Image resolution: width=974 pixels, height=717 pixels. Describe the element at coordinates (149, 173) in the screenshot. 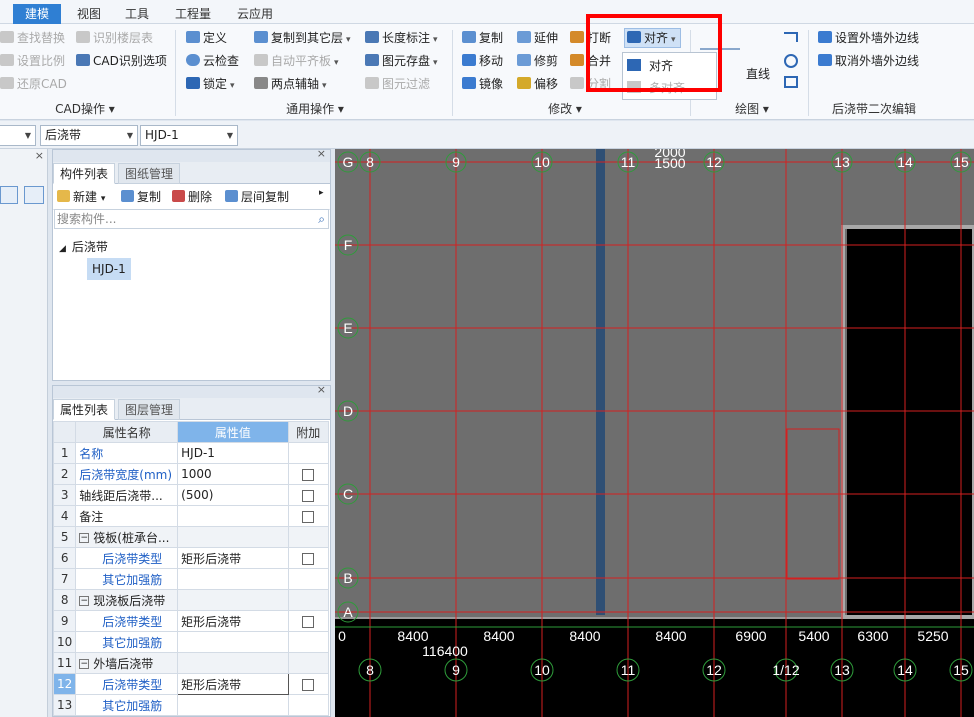

I see `tab-drawing-management: 图纸管理` at that location.